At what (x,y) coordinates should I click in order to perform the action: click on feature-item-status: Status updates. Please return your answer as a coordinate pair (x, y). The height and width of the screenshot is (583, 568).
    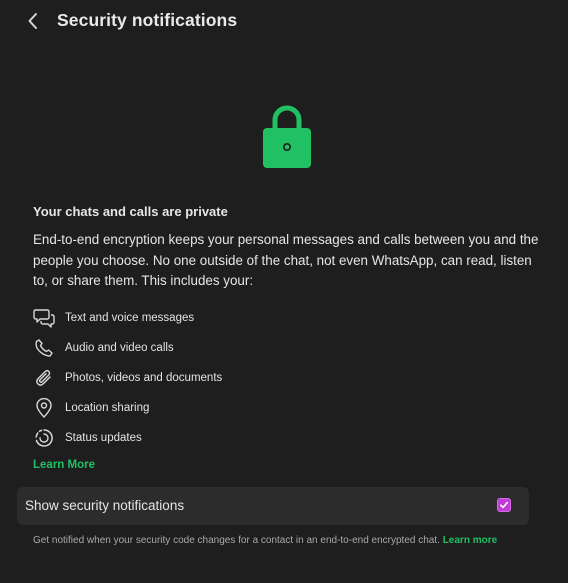
    Looking at the image, I should click on (127, 438).